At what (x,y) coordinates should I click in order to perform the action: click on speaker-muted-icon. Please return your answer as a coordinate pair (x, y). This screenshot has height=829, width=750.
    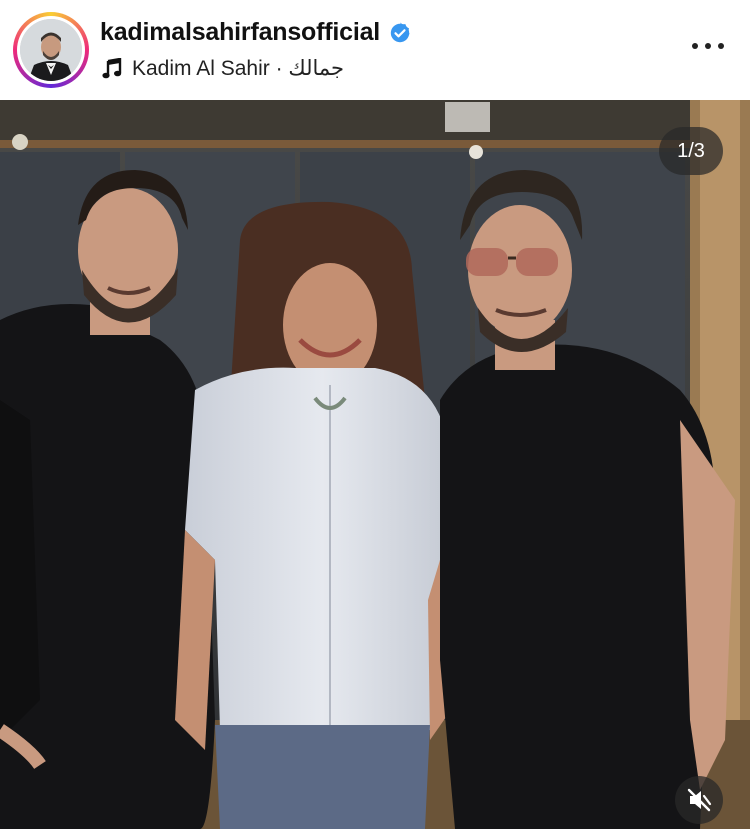
    Looking at the image, I should click on (699, 800).